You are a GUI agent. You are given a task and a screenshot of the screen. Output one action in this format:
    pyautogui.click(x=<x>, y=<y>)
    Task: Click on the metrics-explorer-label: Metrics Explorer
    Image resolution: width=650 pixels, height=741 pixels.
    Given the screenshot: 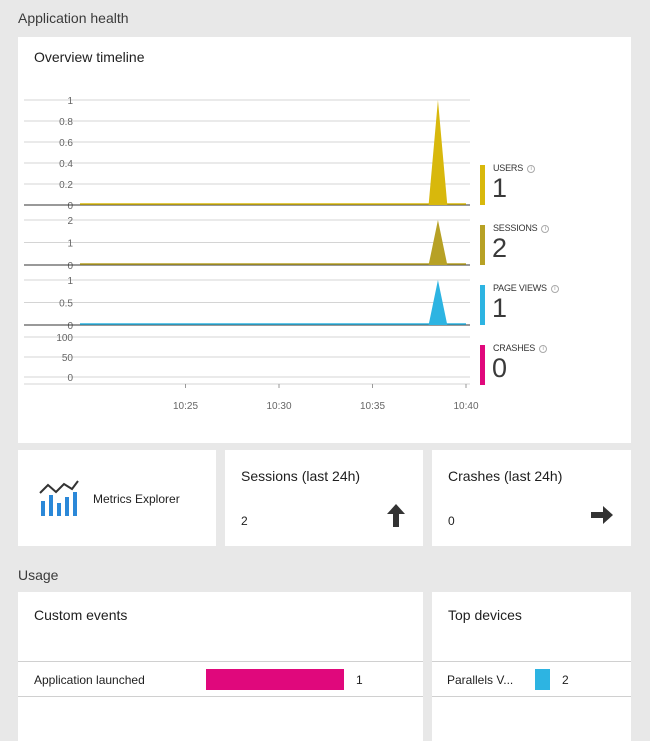 What is the action you would take?
    pyautogui.click(x=136, y=499)
    